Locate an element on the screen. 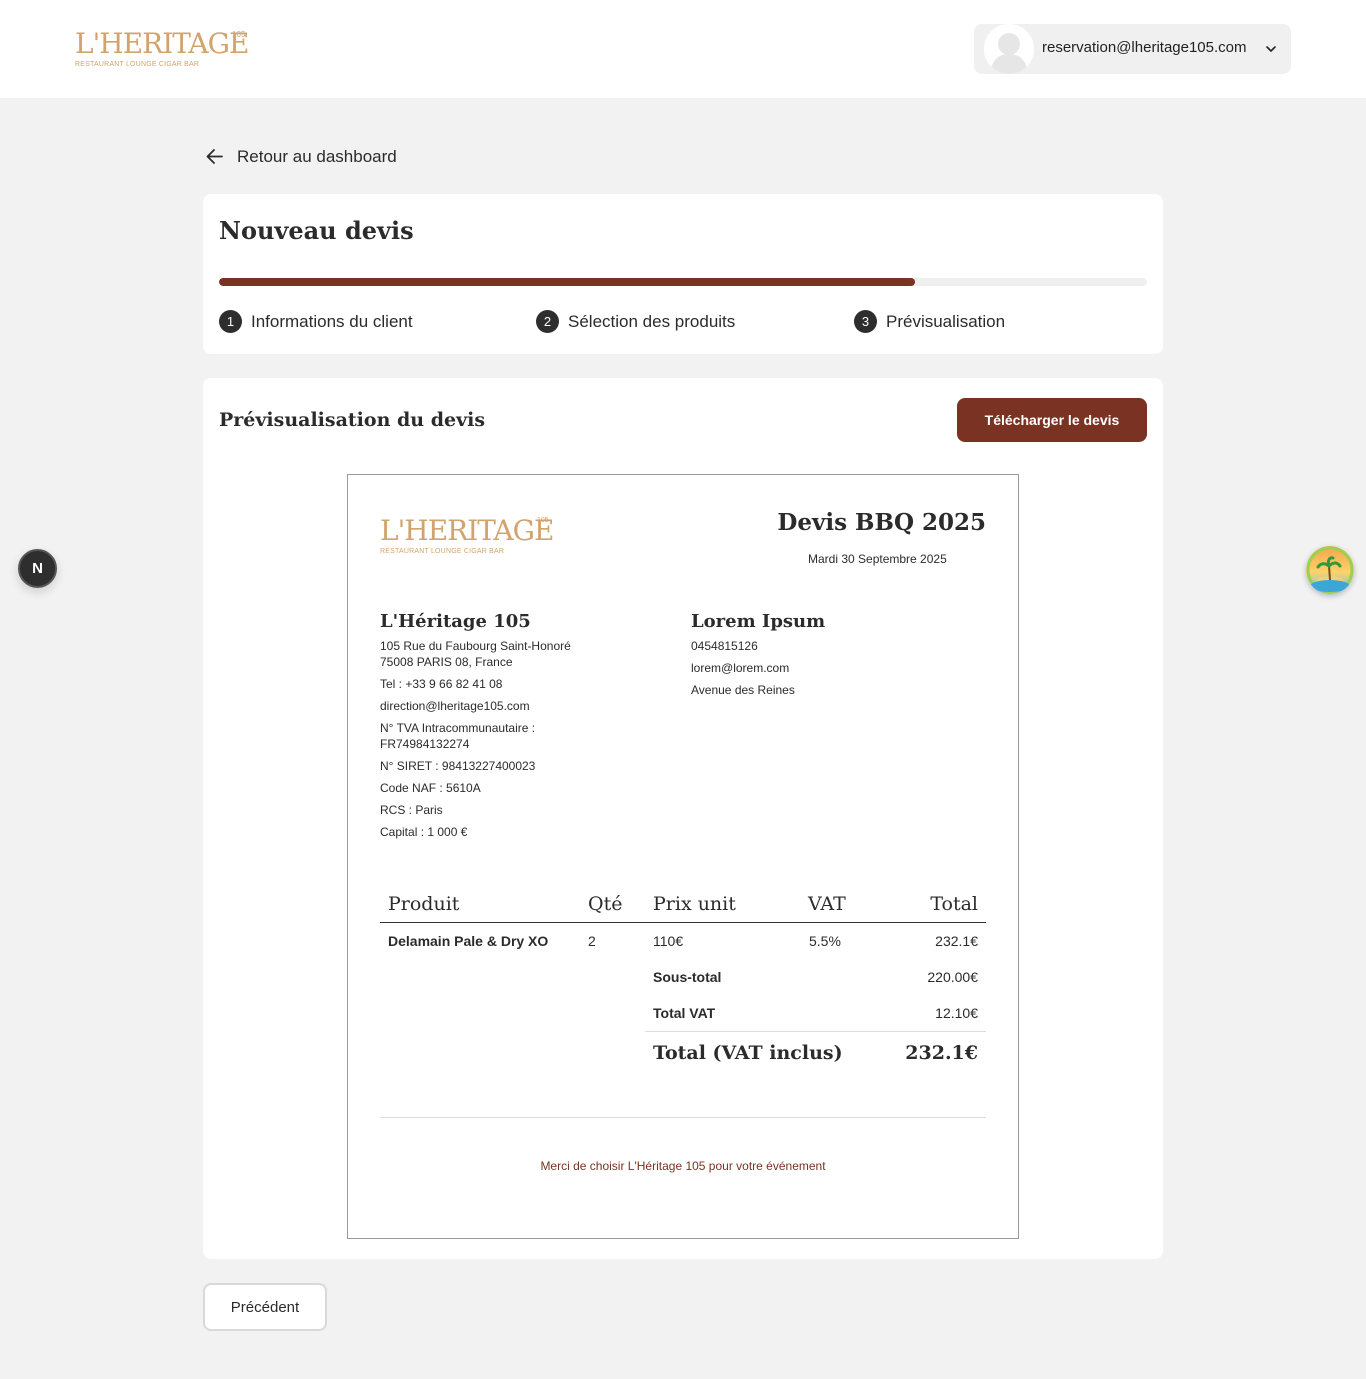  subtotal-value: 220.00€ is located at coordinates (952, 977).